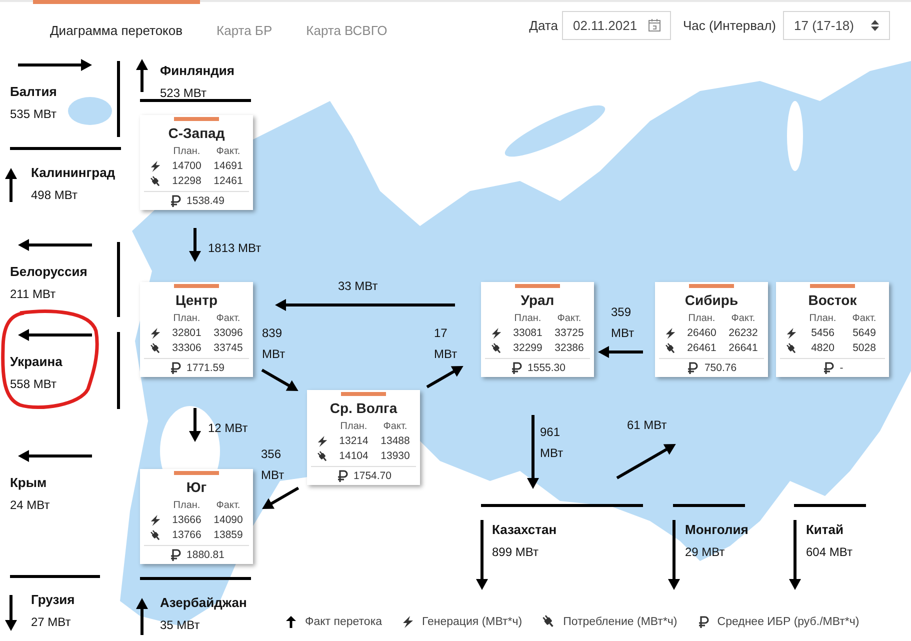  Describe the element at coordinates (187, 181) in the screenshot. I see `table-cell: 12298` at that location.